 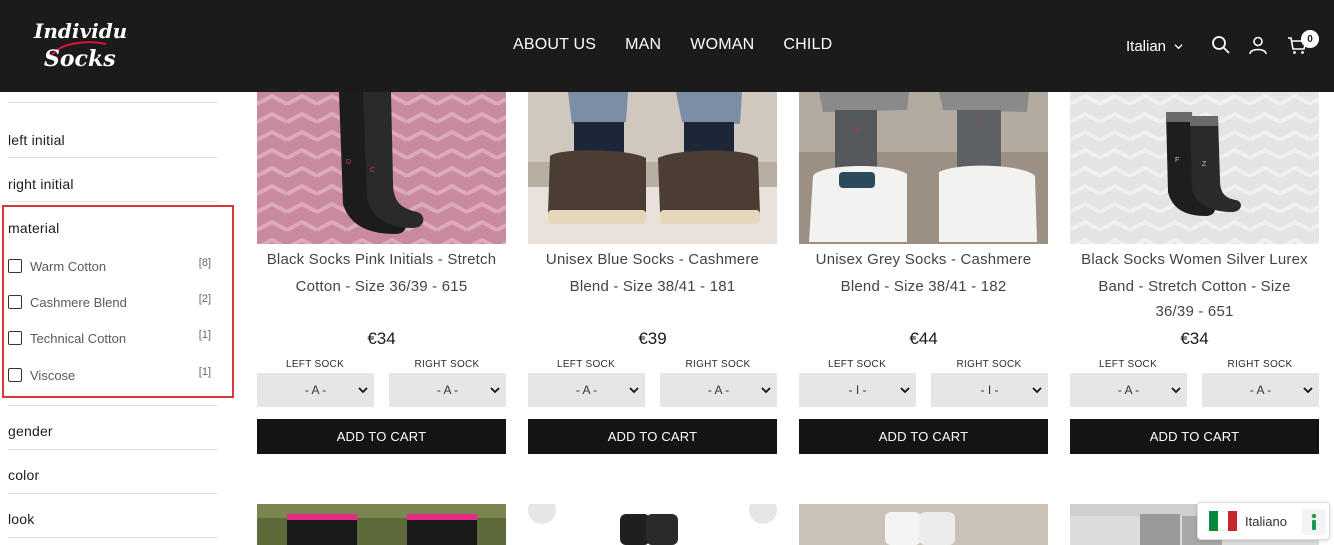 I want to click on language-switcher-label: Italiano, so click(x=1266, y=521).